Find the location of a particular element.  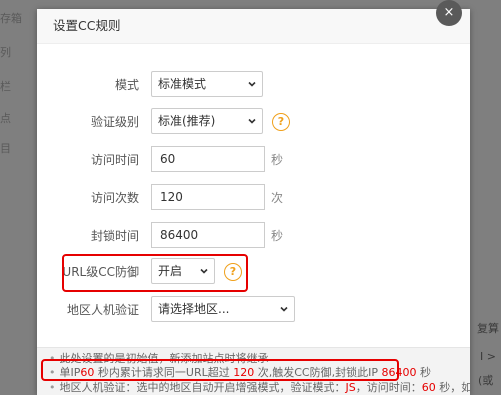

mode-value: 标准模式 is located at coordinates (182, 84).